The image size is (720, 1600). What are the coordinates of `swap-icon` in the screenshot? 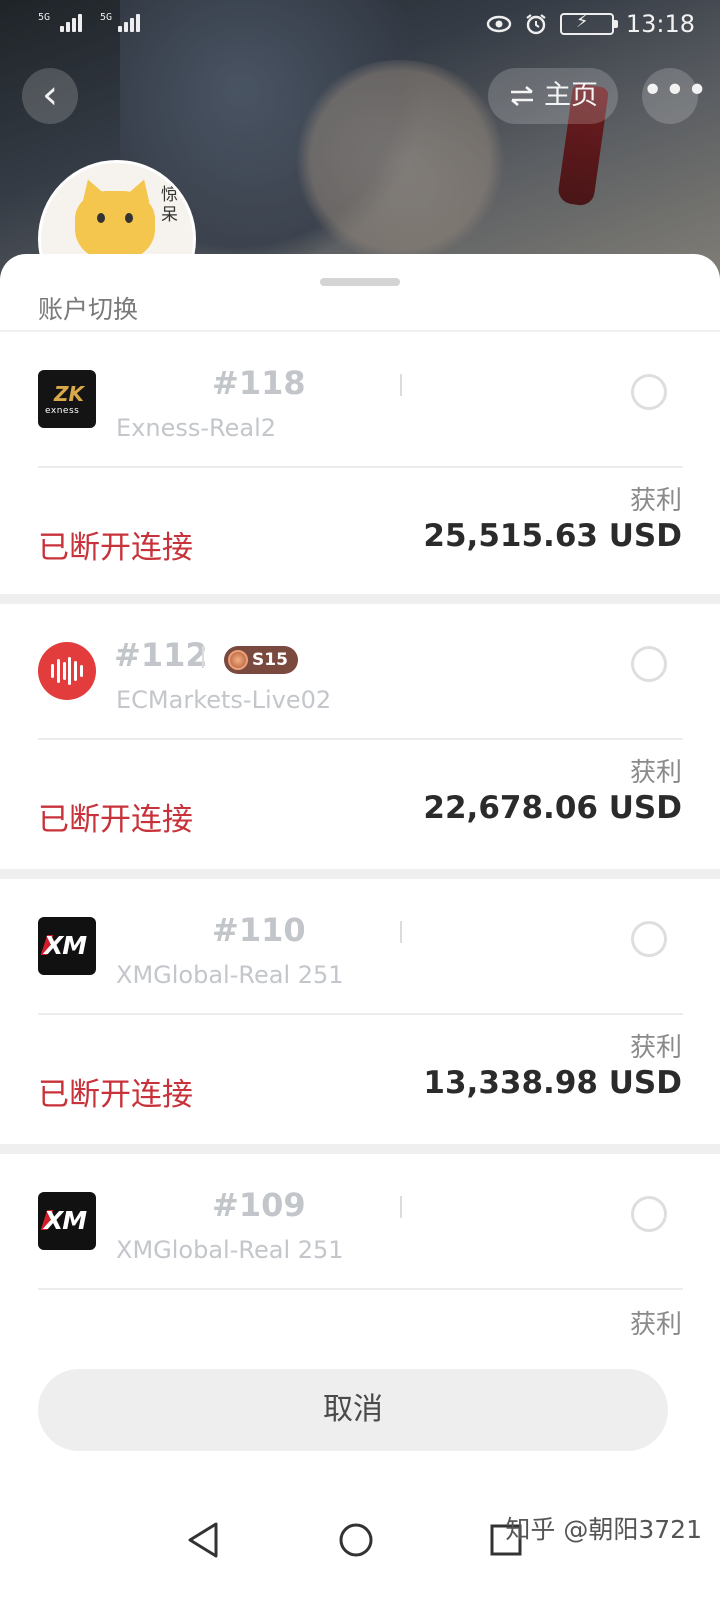 It's located at (522, 96).